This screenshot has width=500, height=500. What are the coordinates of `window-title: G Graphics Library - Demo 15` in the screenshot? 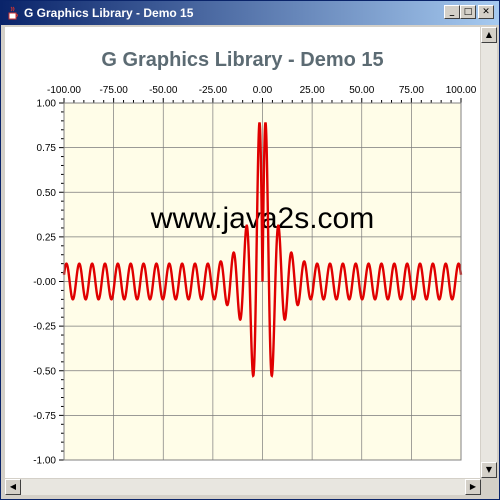 It's located at (109, 13).